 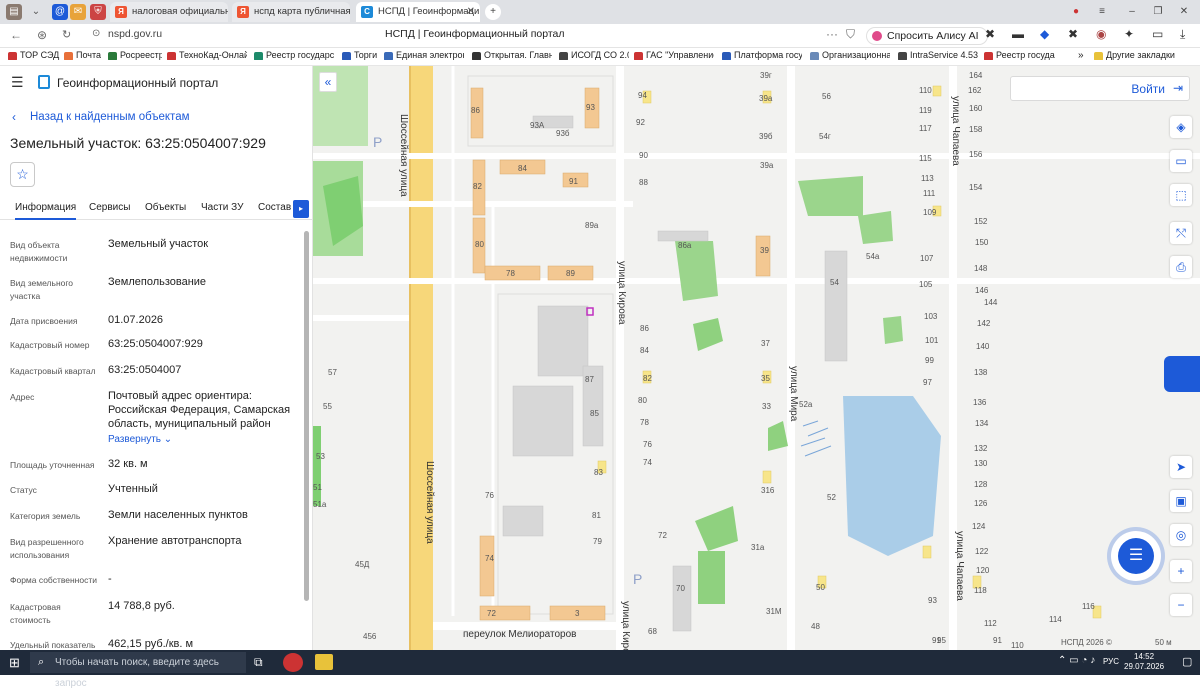 What do you see at coordinates (293, 662) in the screenshot?
I see `yandex-browser-icon` at bounding box center [293, 662].